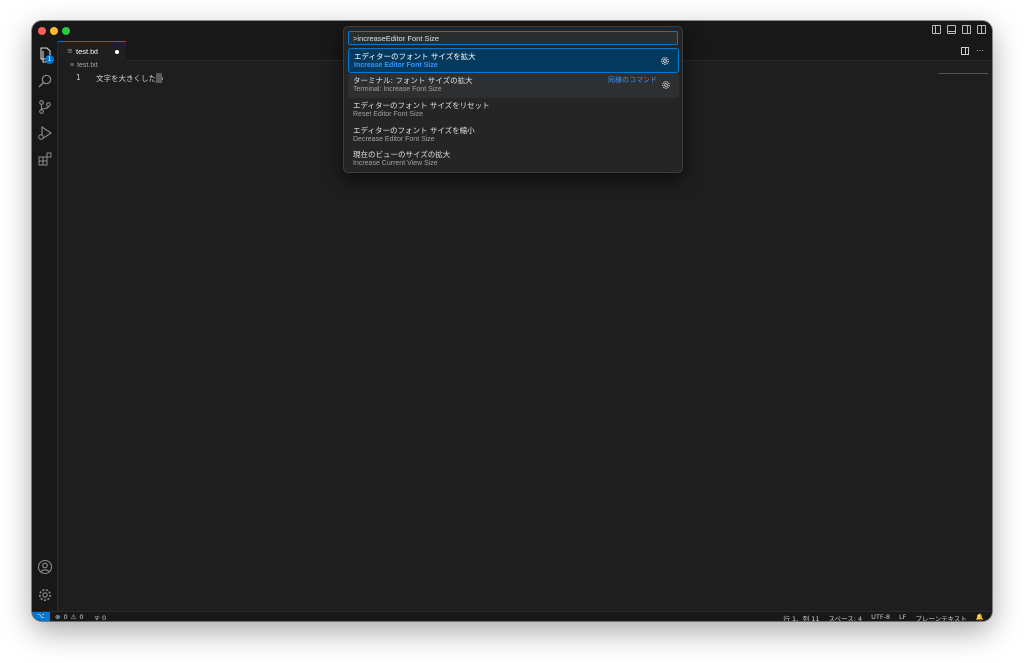 The width and height of the screenshot is (1024, 663). I want to click on extensions-icon, so click(45, 159).